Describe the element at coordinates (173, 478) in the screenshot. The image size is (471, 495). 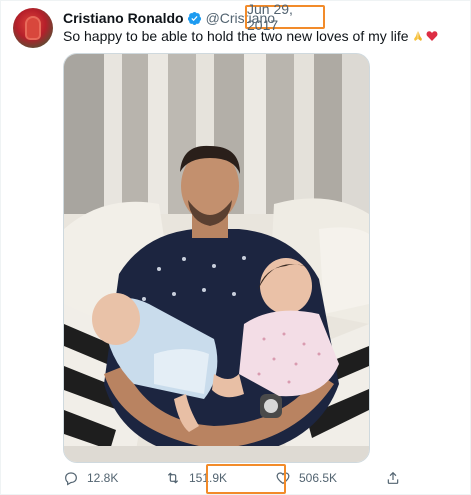
I see `retweet-icon` at that location.